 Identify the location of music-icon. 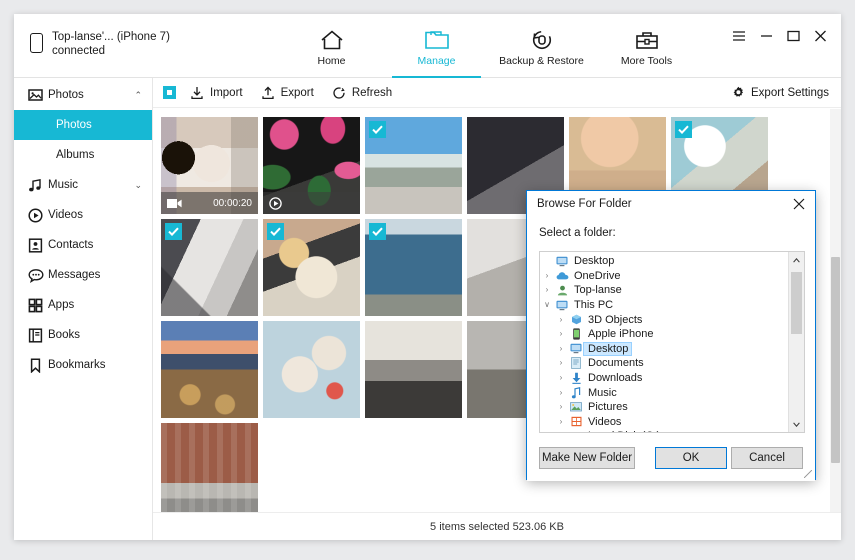
(38, 185).